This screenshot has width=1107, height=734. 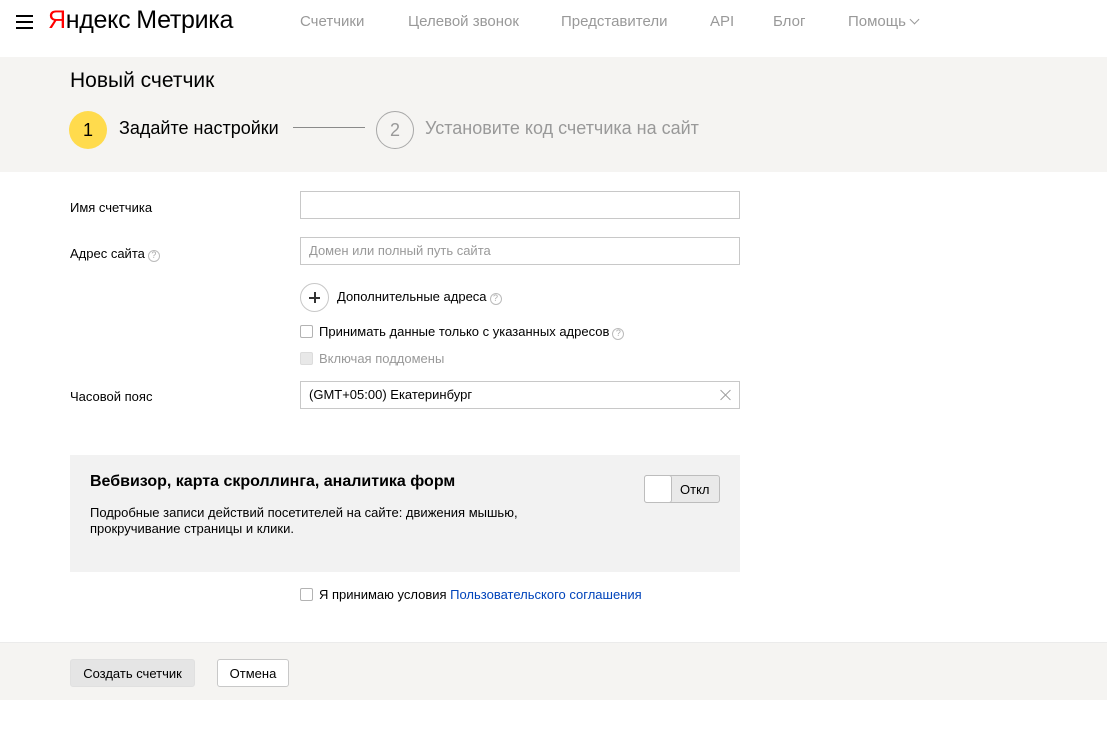 What do you see at coordinates (562, 128) in the screenshot?
I see `step-2-label: Установите код счетчика на сайт` at bounding box center [562, 128].